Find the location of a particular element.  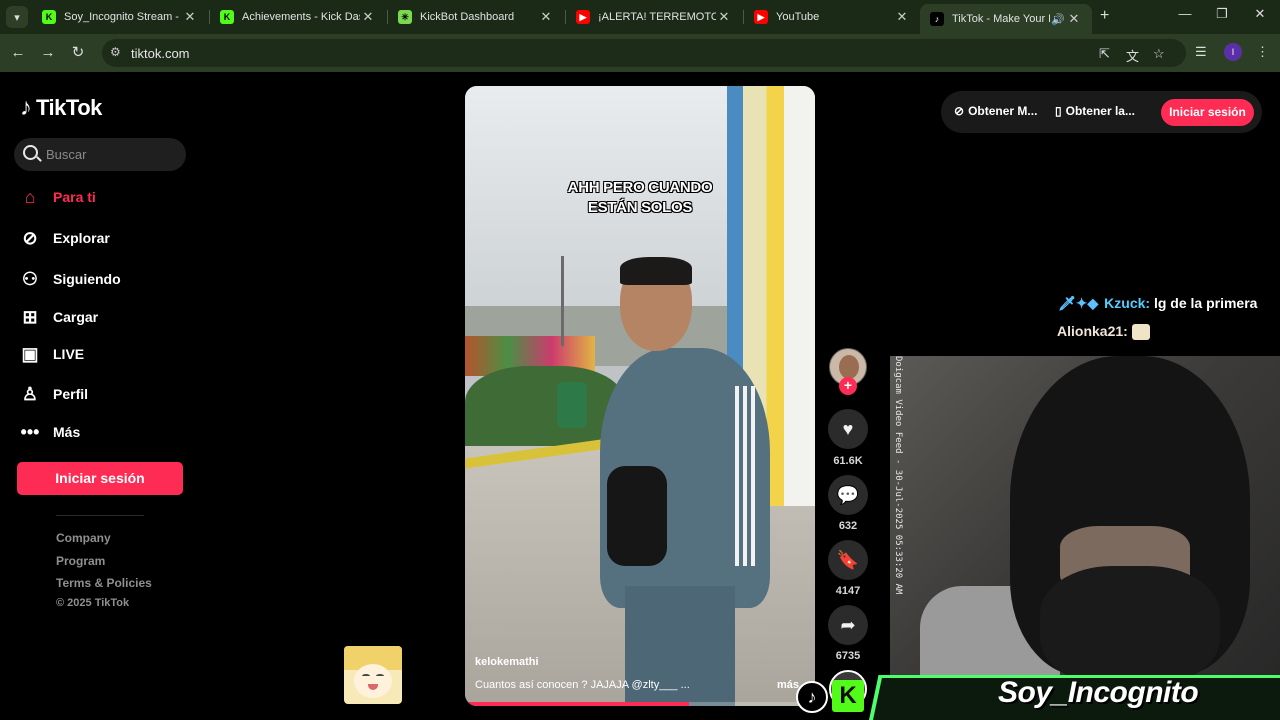

video-author: kelokemathi is located at coordinates (507, 662).